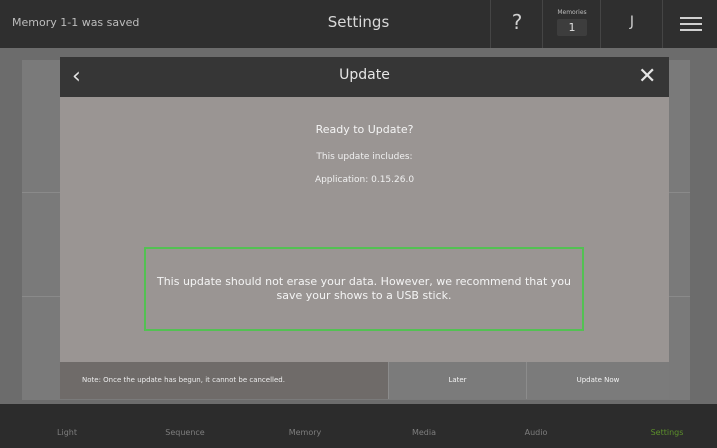 The height and width of the screenshot is (448, 717). I want to click on menu-button, so click(689, 24).